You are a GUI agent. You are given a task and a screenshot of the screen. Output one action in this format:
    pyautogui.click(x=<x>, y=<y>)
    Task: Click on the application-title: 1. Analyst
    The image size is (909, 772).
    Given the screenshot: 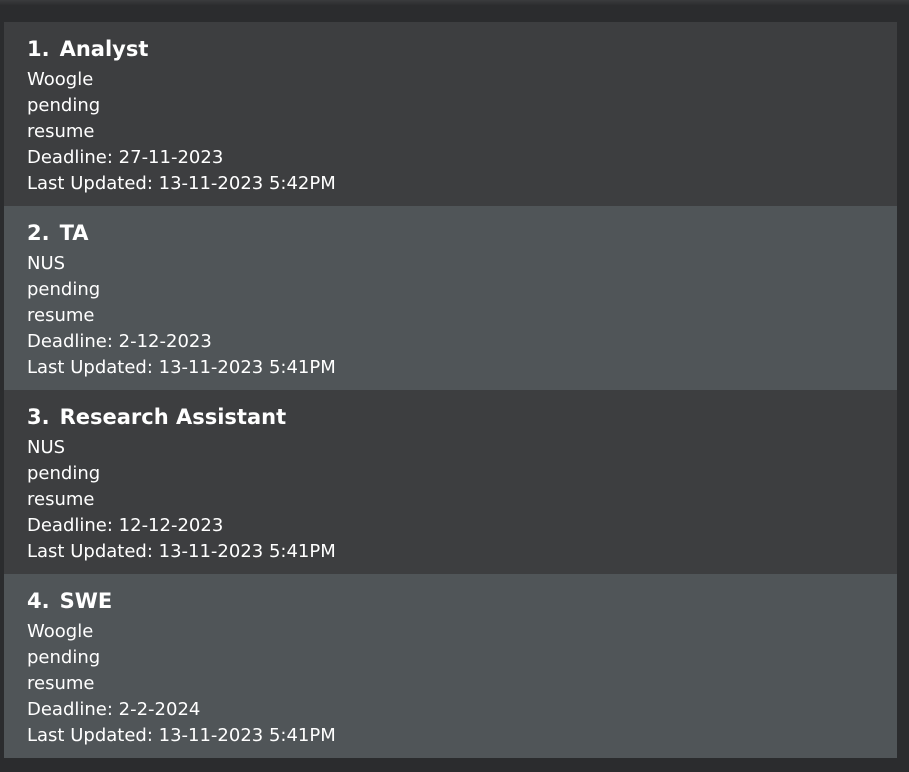 What is the action you would take?
    pyautogui.click(x=462, y=49)
    